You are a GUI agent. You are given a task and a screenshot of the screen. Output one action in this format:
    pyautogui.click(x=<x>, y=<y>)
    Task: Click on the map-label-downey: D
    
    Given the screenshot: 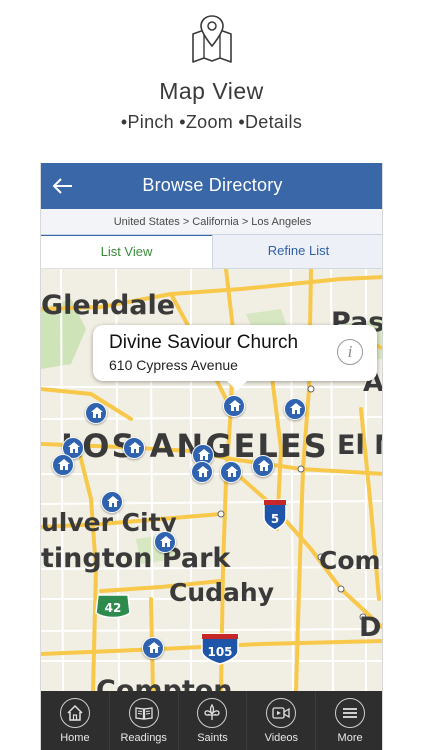 What is the action you would take?
    pyautogui.click(x=370, y=627)
    